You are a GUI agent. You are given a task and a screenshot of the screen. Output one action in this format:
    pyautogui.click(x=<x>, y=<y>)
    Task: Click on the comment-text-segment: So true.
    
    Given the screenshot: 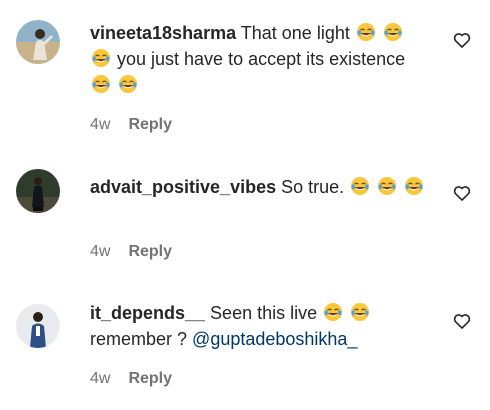 What is the action you would take?
    pyautogui.click(x=313, y=187)
    